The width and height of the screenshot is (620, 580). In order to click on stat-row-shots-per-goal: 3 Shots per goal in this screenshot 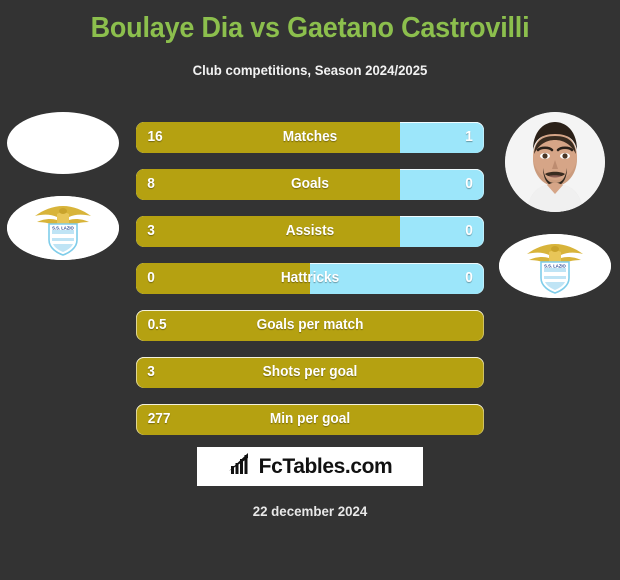, I will do `click(310, 372)`.